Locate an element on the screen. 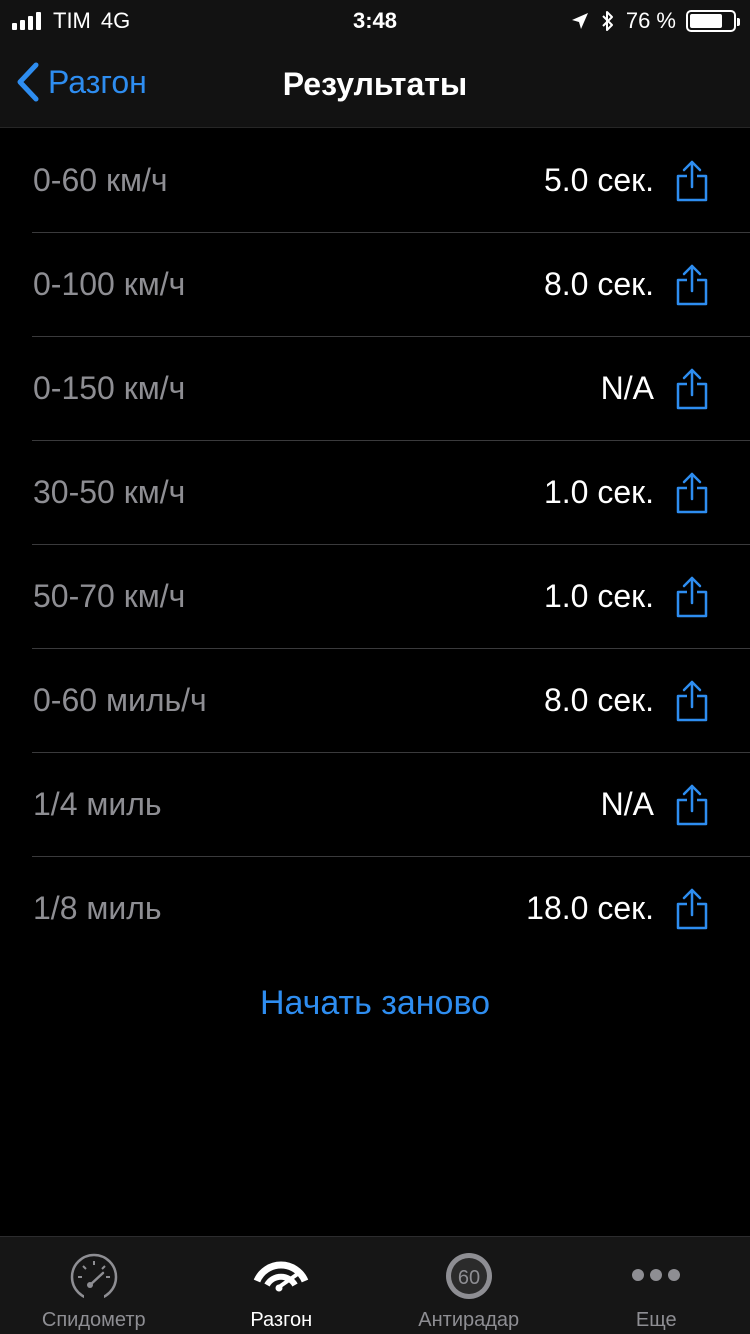 Image resolution: width=750 pixels, height=1334 pixels. tab-more: Еще is located at coordinates (656, 1285).